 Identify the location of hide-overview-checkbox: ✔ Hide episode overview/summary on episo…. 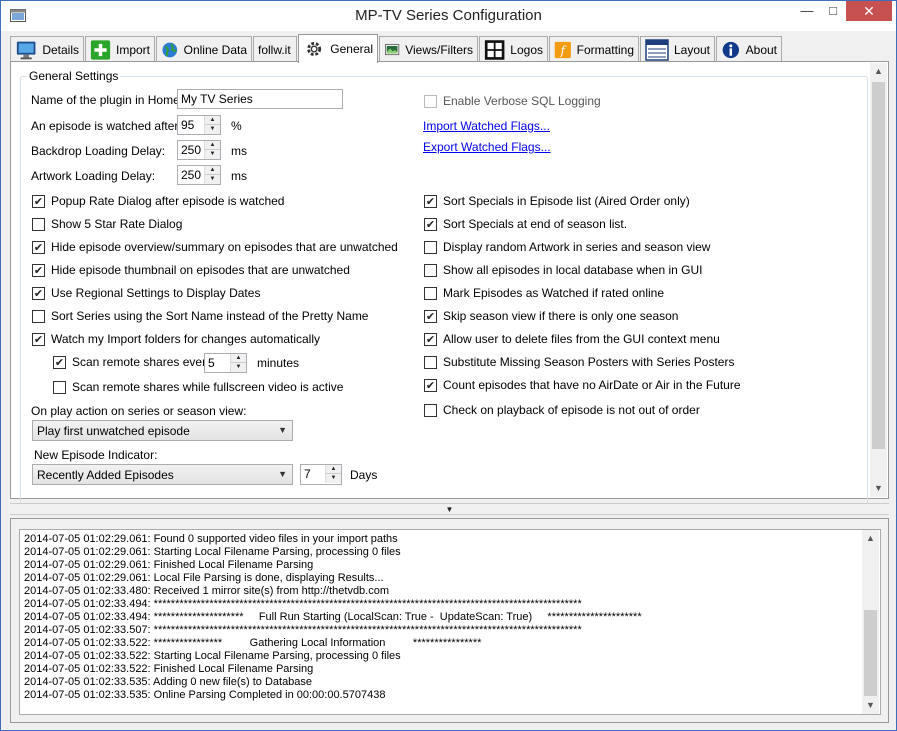
(215, 247).